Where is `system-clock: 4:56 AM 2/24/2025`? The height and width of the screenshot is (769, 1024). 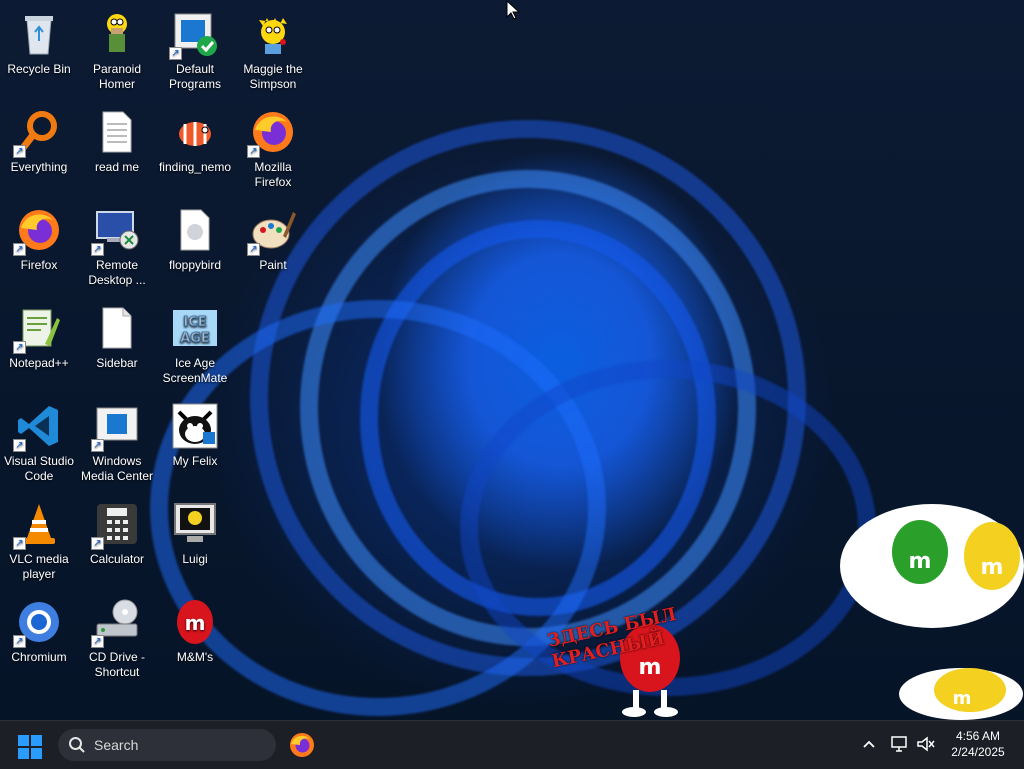 system-clock: 4:56 AM 2/24/2025 is located at coordinates (978, 744).